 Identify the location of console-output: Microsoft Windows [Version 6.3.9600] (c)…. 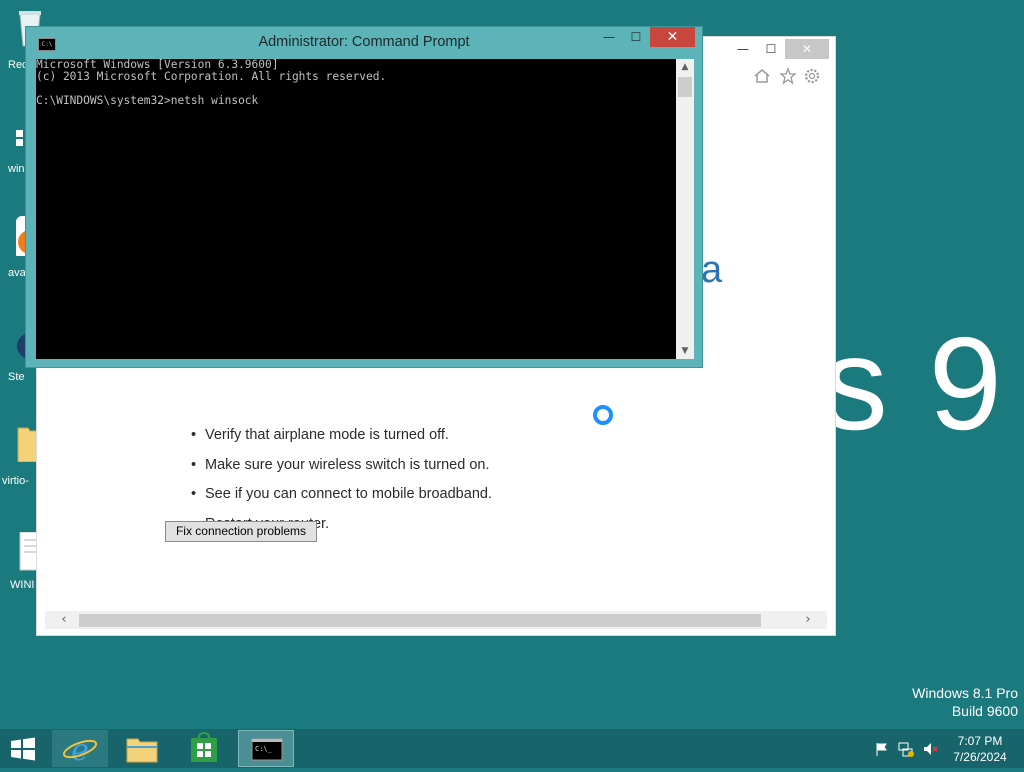
(211, 83).